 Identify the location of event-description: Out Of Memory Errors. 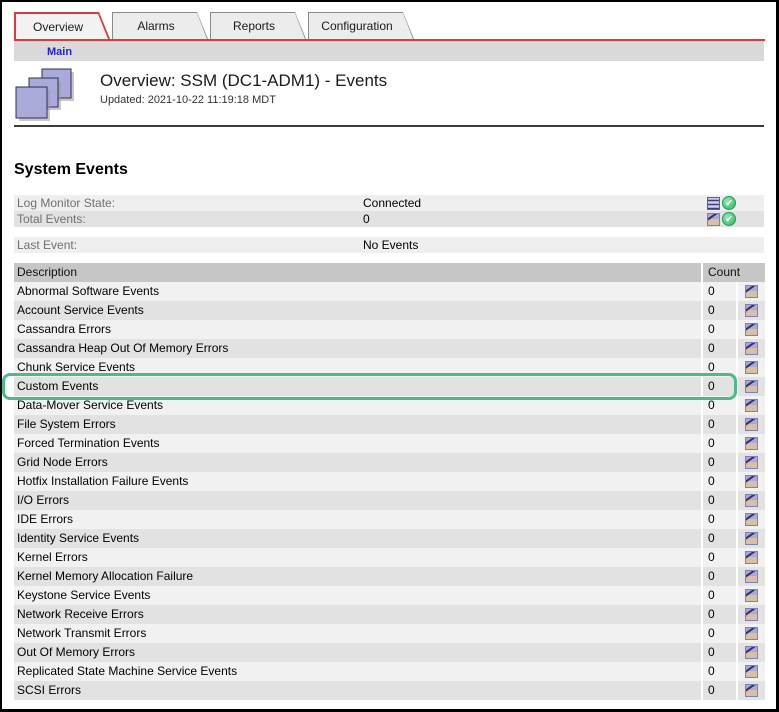
(357, 652).